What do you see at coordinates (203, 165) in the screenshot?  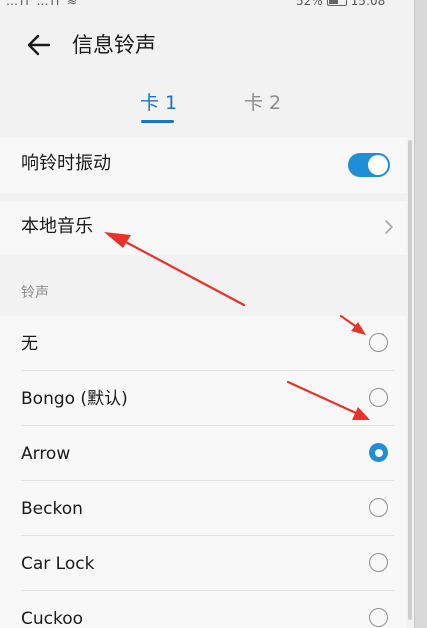 I see `vibrate-row: 响铃时振动` at bounding box center [203, 165].